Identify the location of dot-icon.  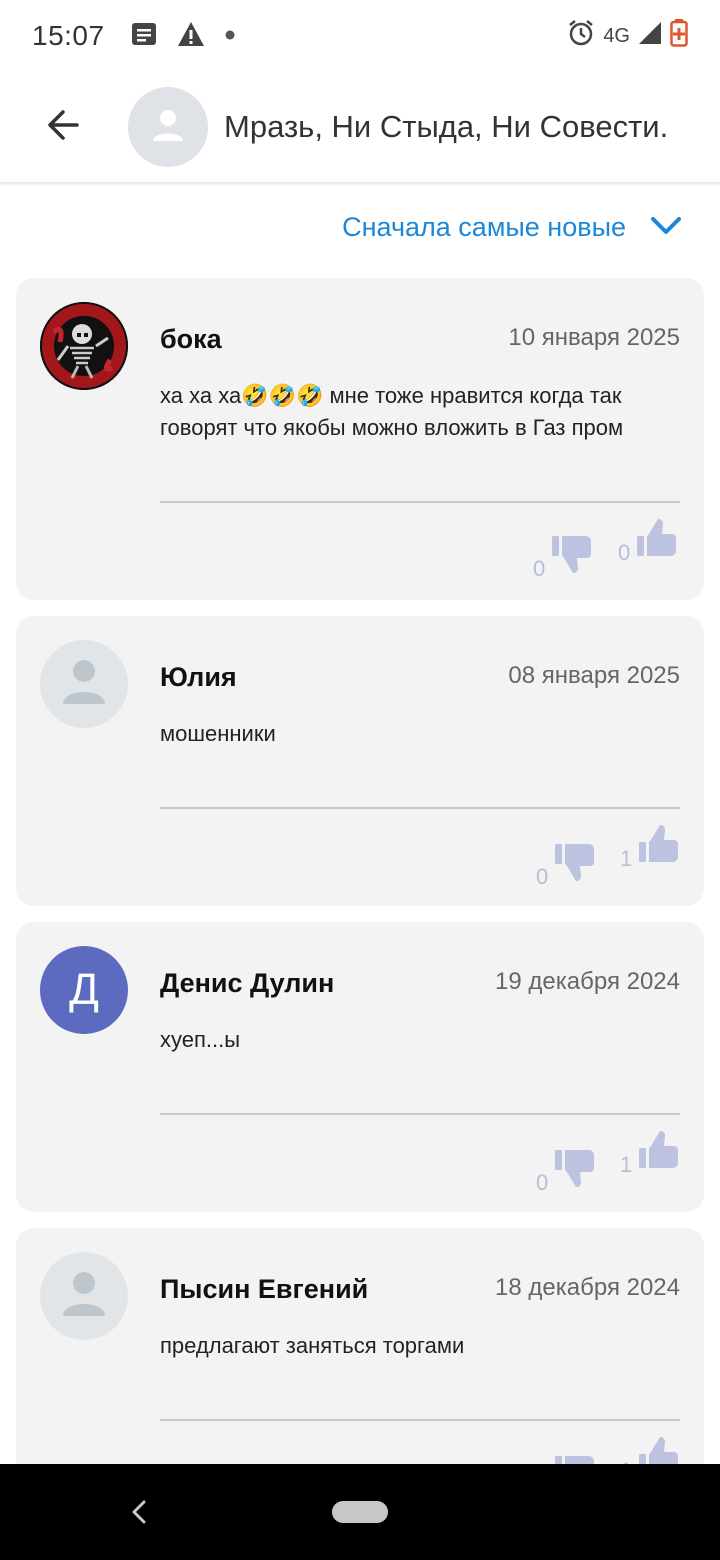
(230, 36).